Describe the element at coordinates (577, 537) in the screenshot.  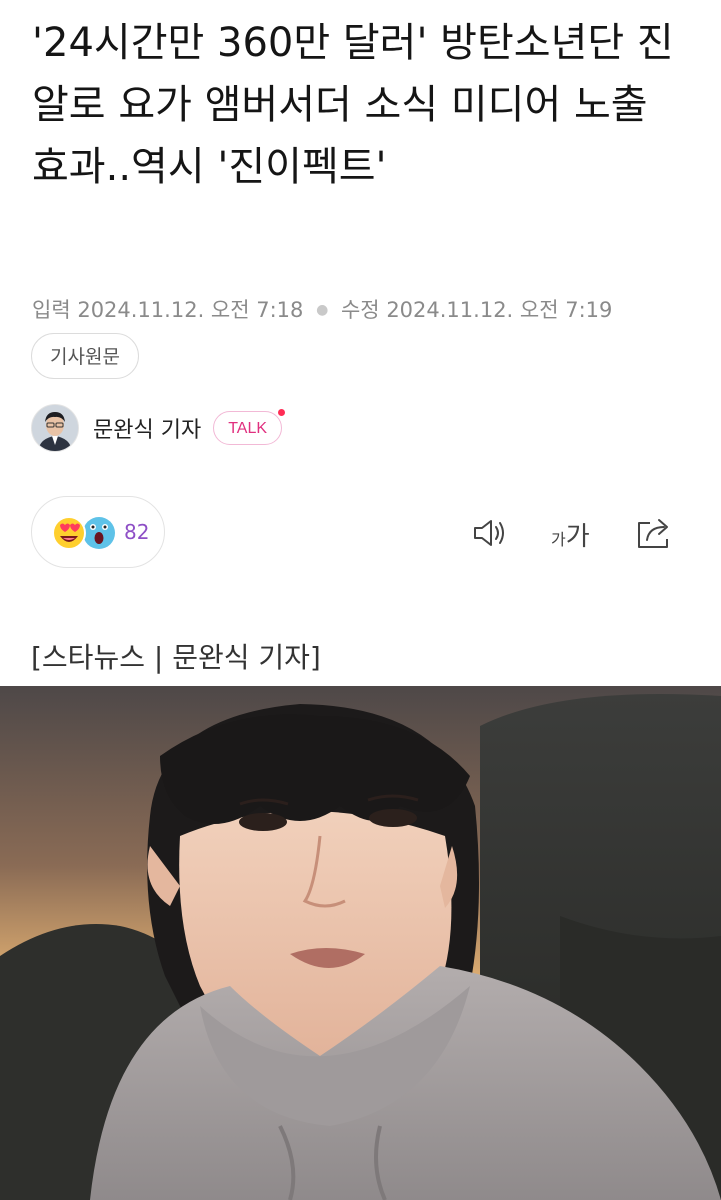
I see `font-size-large-glyph: 가` at that location.